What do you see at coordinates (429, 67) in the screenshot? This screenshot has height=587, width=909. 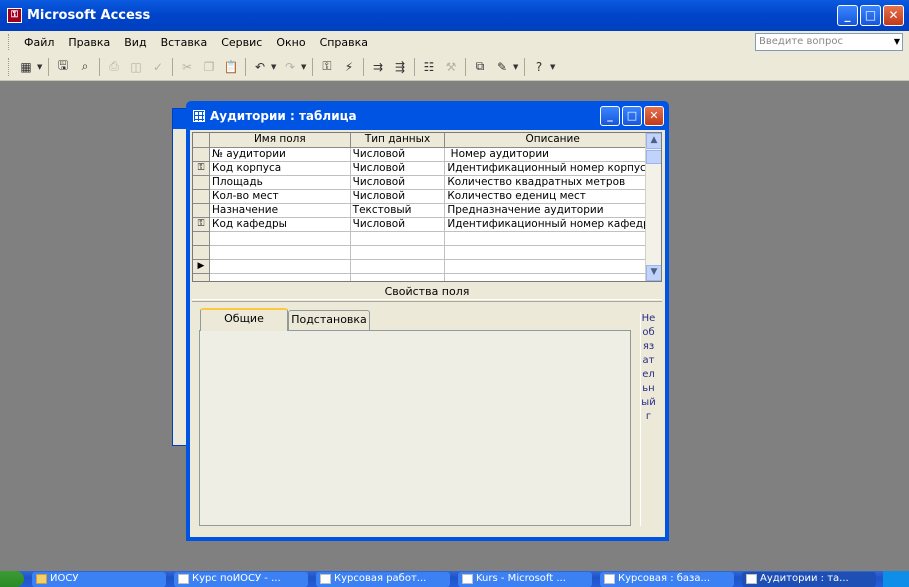 I see `properties-icon: ☷` at bounding box center [429, 67].